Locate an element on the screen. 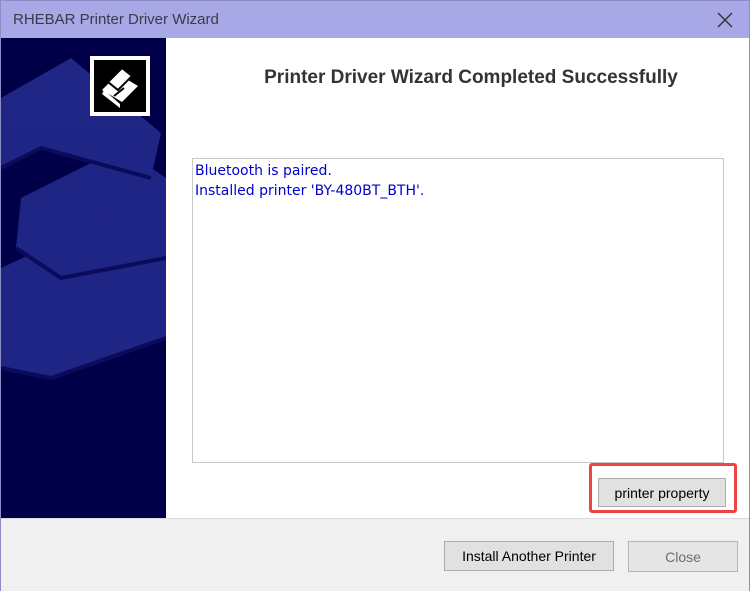 This screenshot has height=591, width=750. printer-property-button: printer property is located at coordinates (662, 492).